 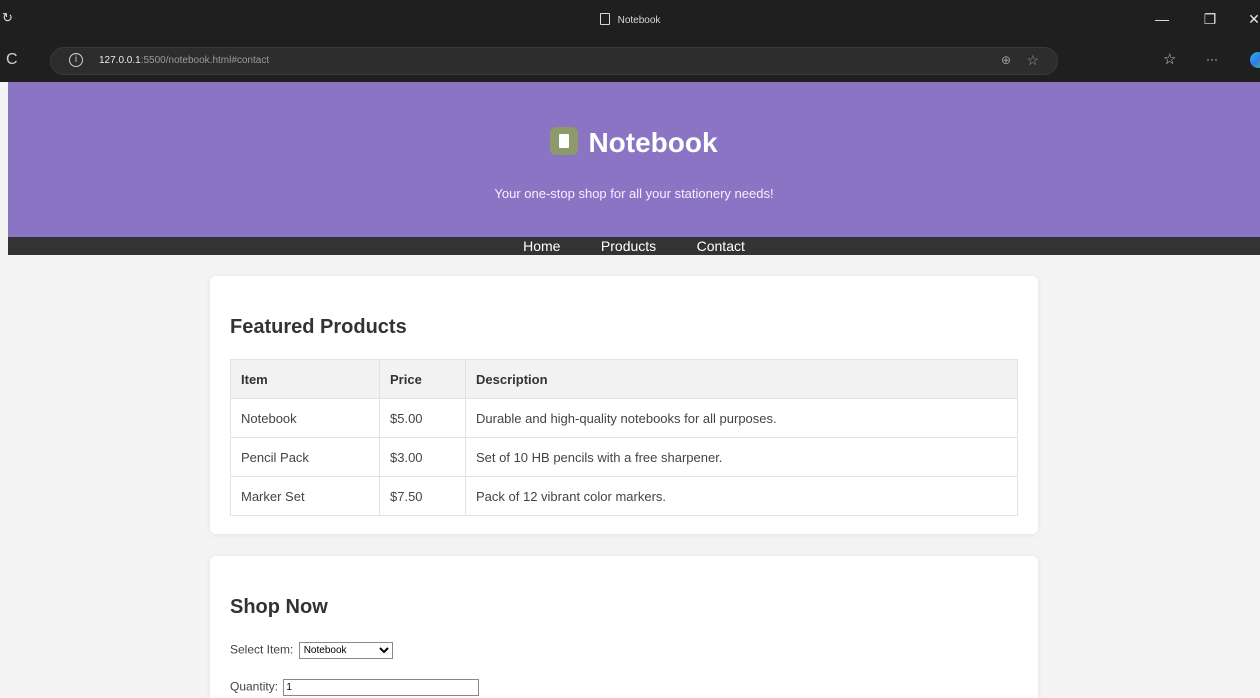 I want to click on url-text: 127.0.0.1:5500/notebook.html#contact, so click(x=184, y=60).